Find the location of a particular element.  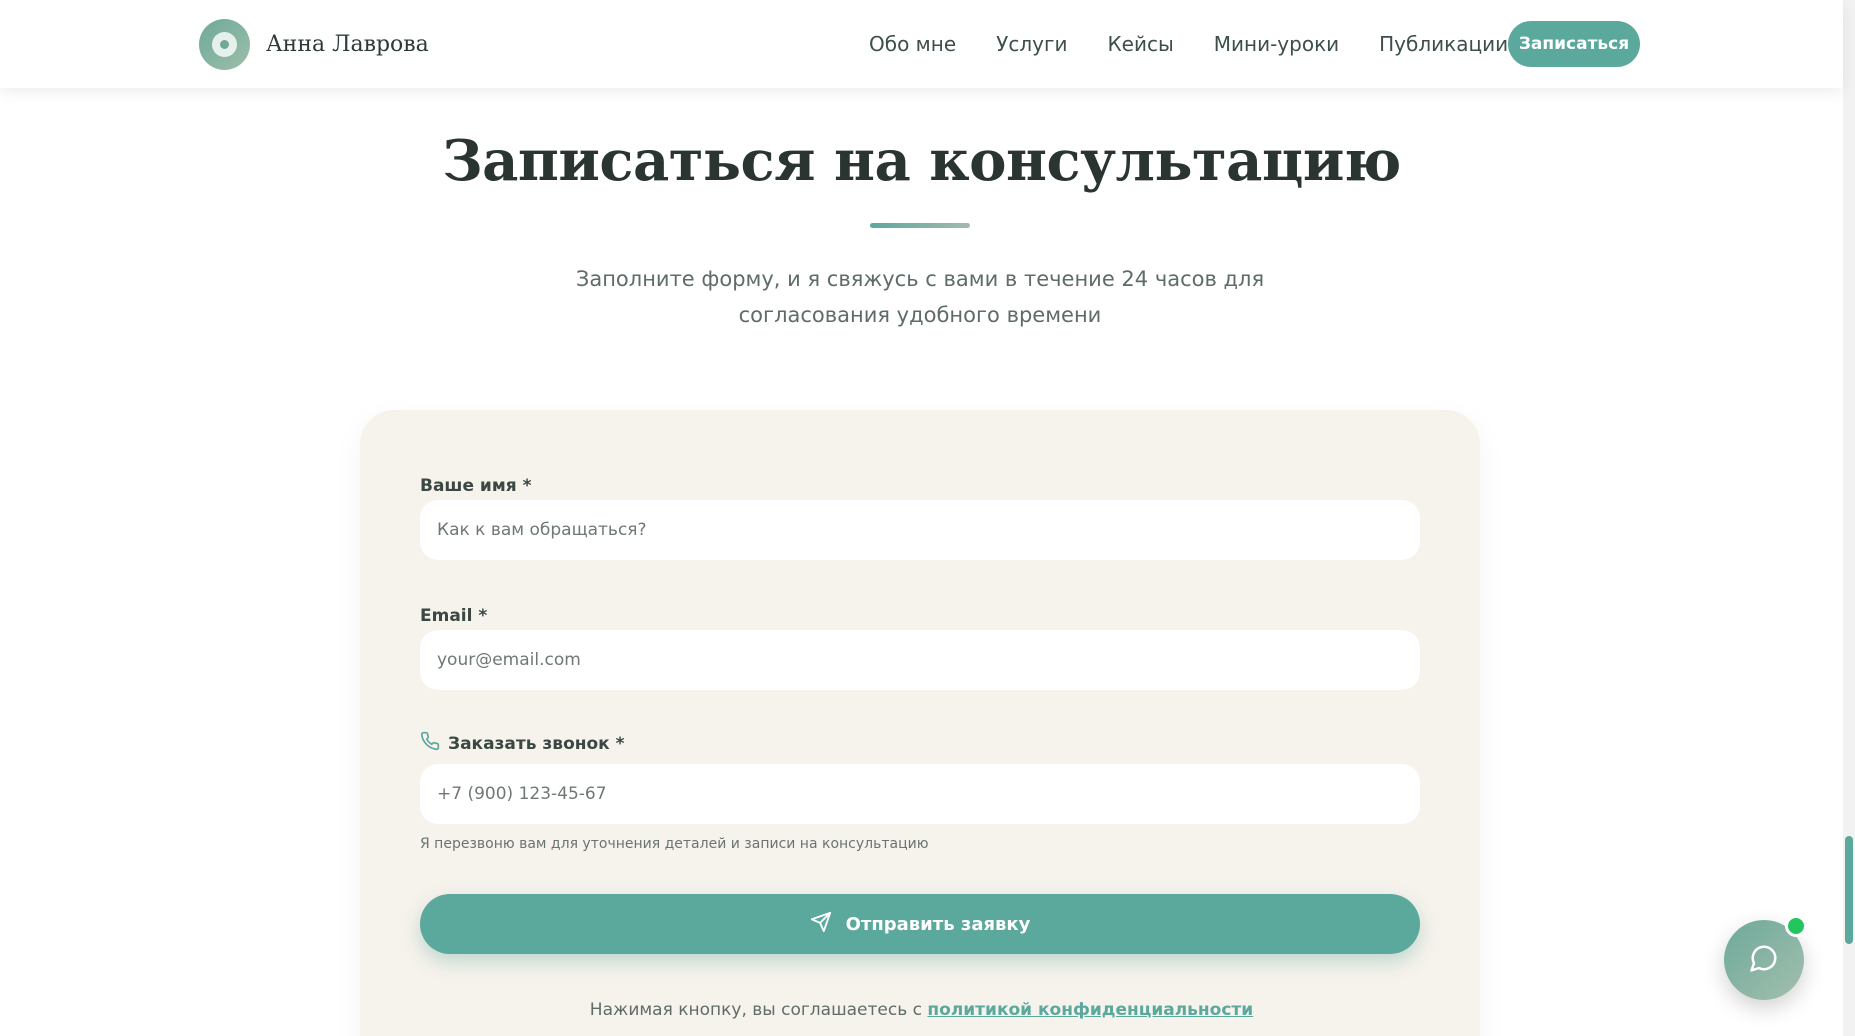

phone-label-row: Заказать звонок * is located at coordinates (522, 743).